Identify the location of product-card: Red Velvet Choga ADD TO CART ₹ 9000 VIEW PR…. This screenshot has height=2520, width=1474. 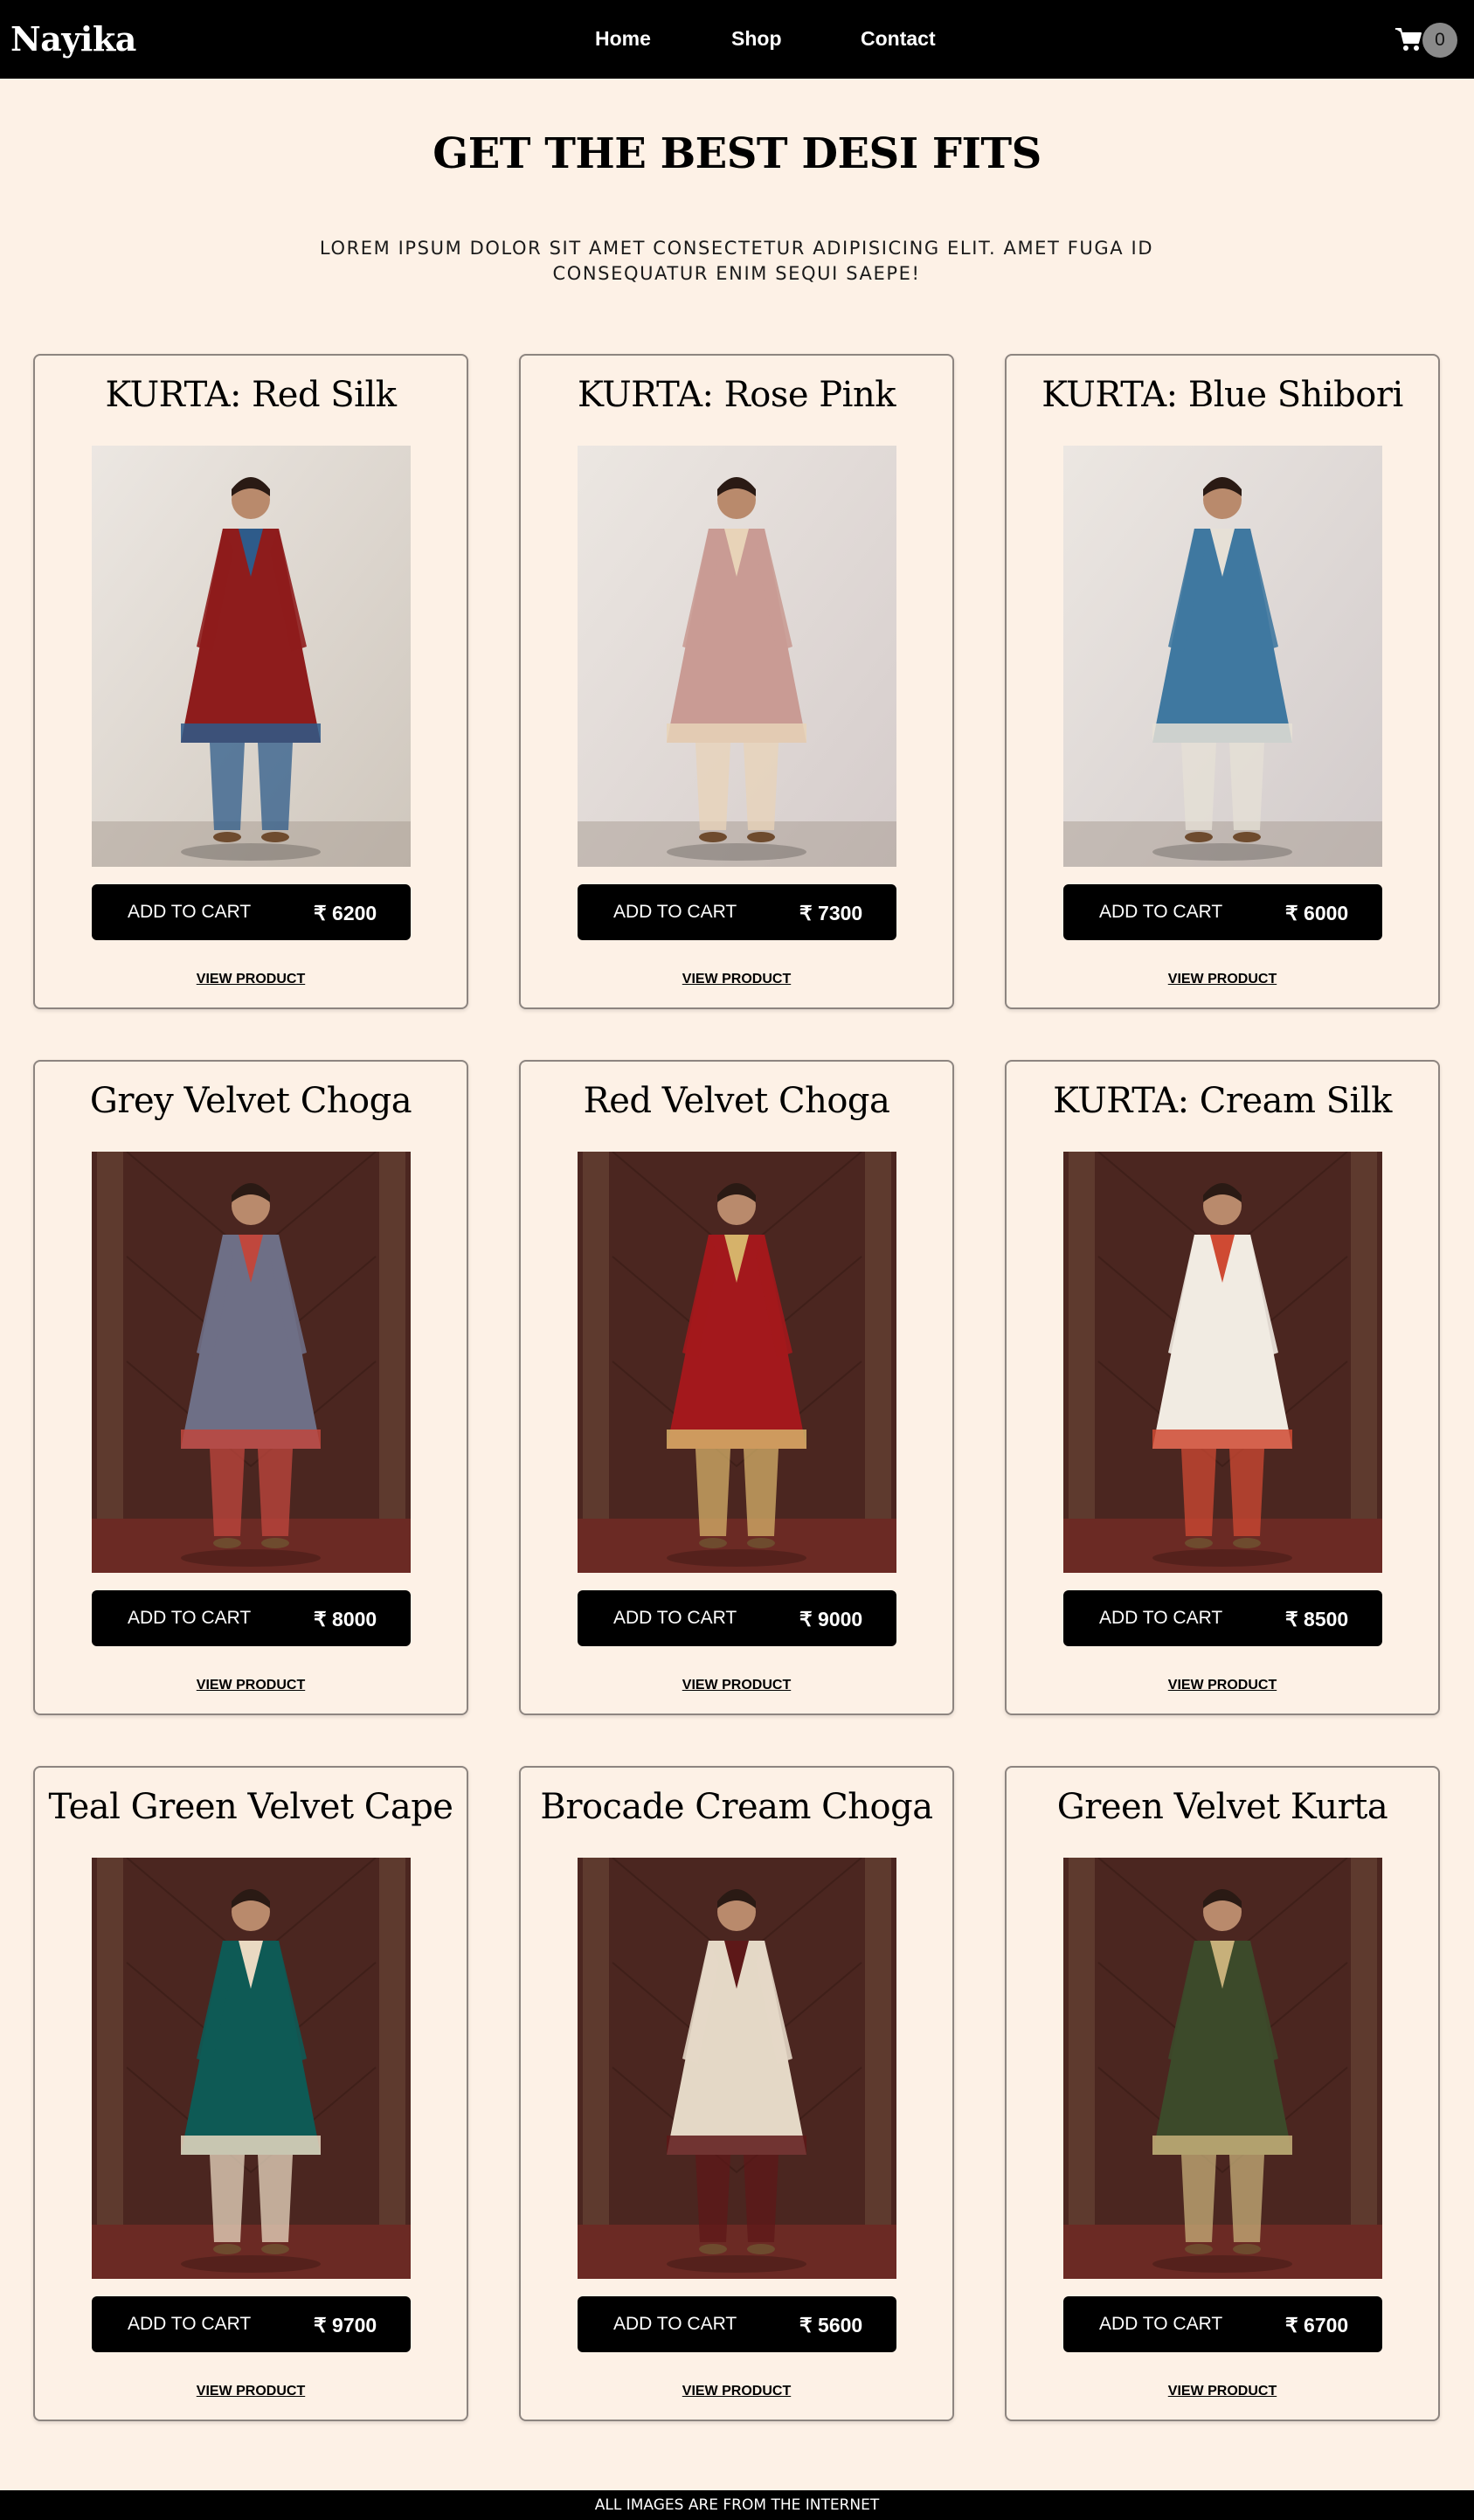
(737, 1387).